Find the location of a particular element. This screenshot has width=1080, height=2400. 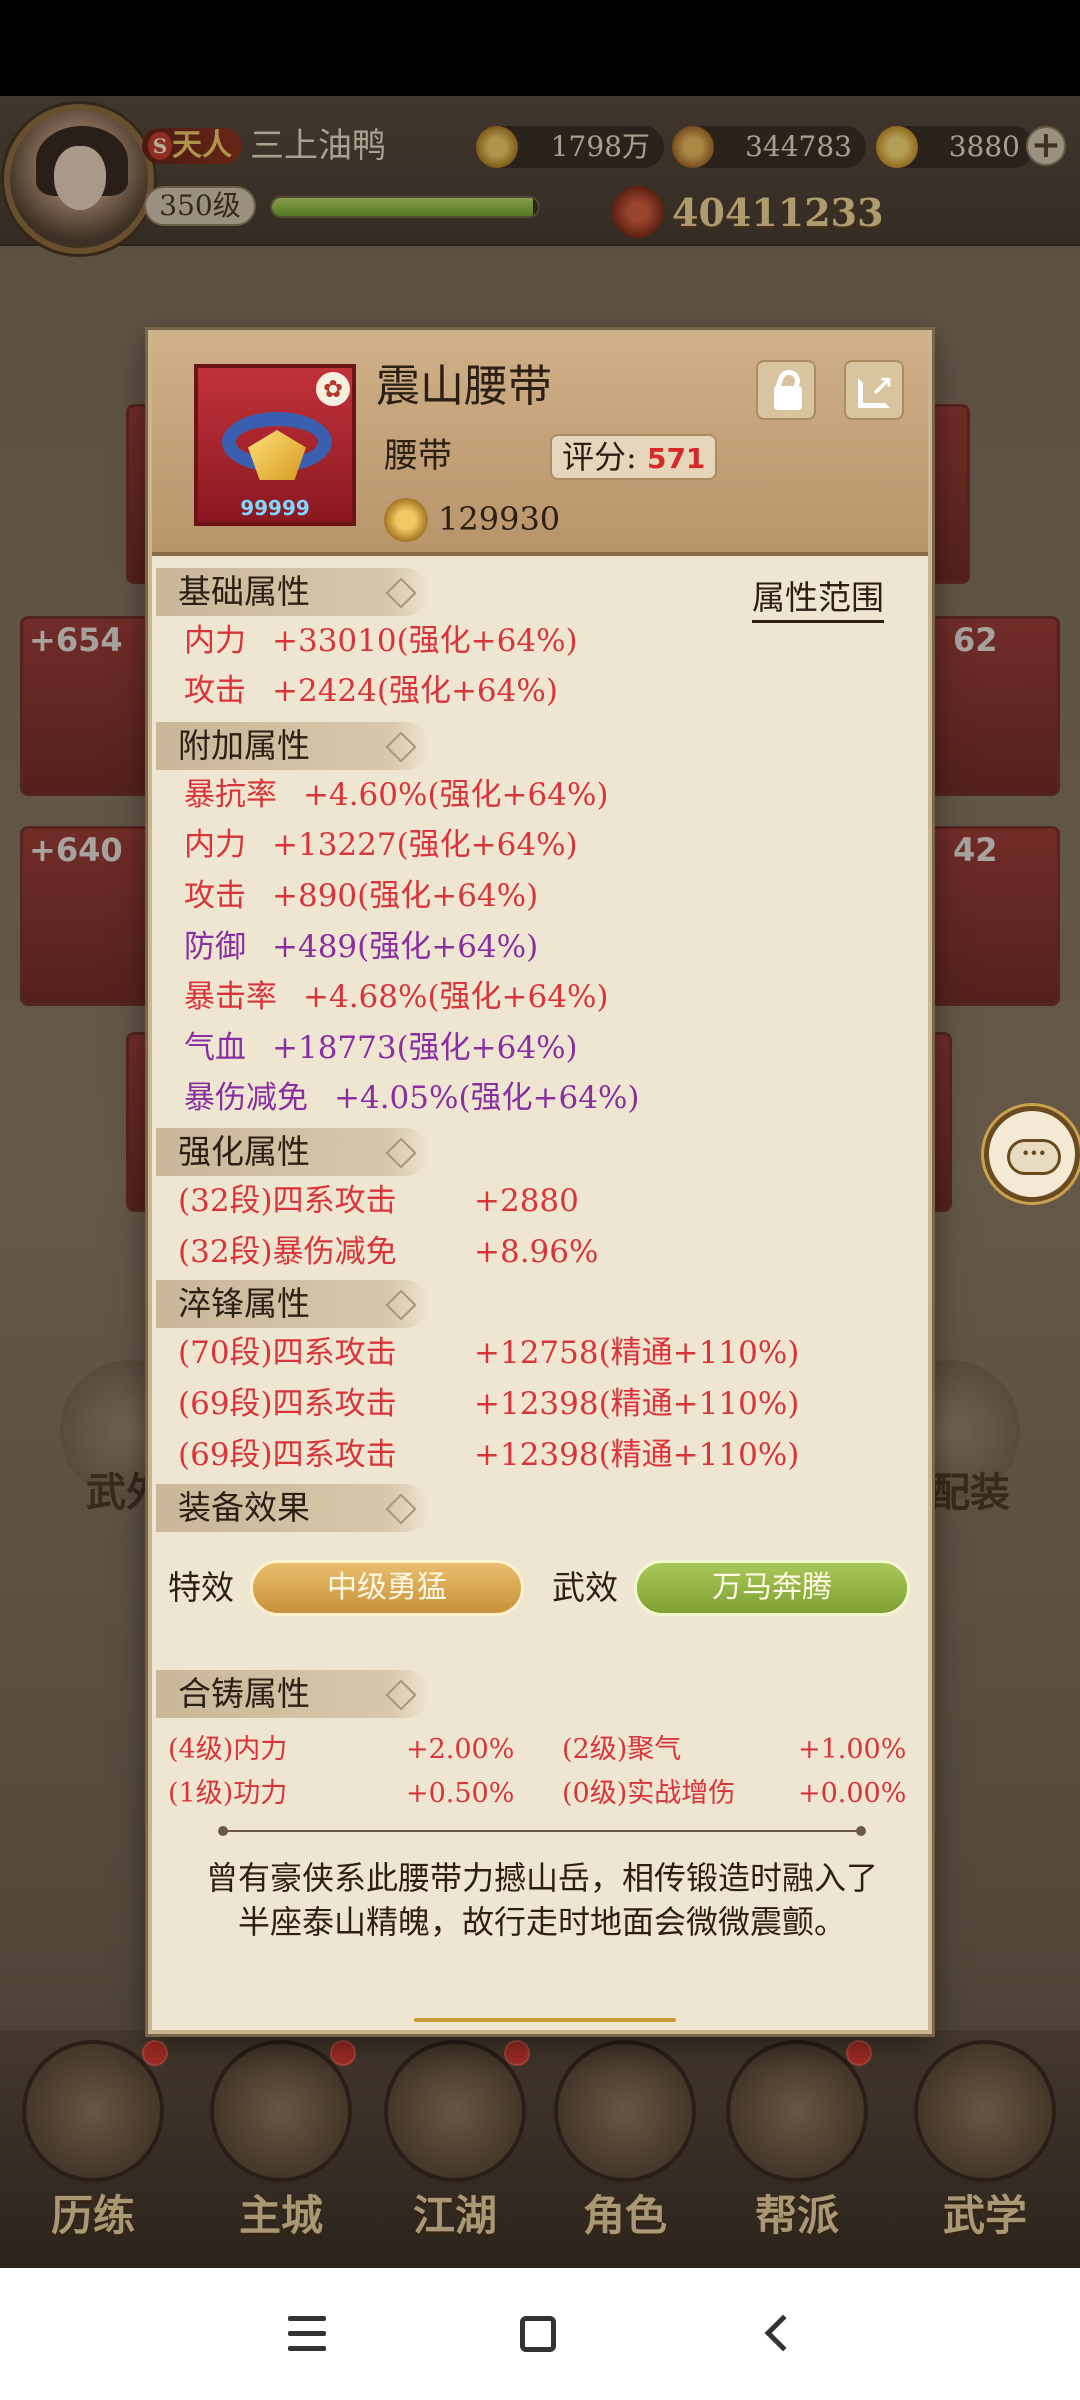

item-score: 评分: 571 is located at coordinates (634, 457).